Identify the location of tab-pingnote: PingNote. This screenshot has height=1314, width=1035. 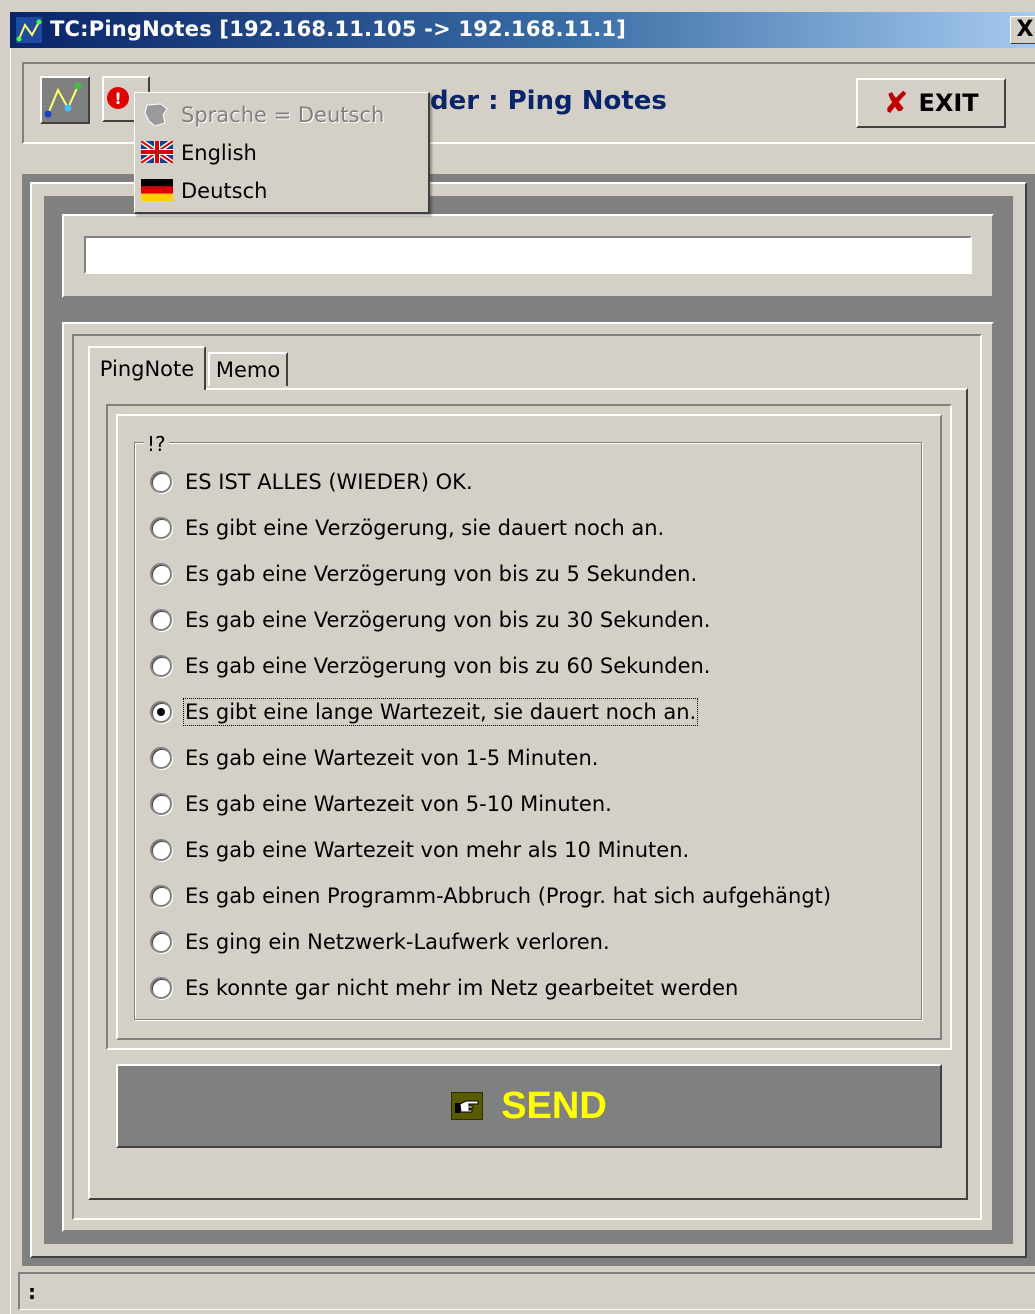
(147, 368).